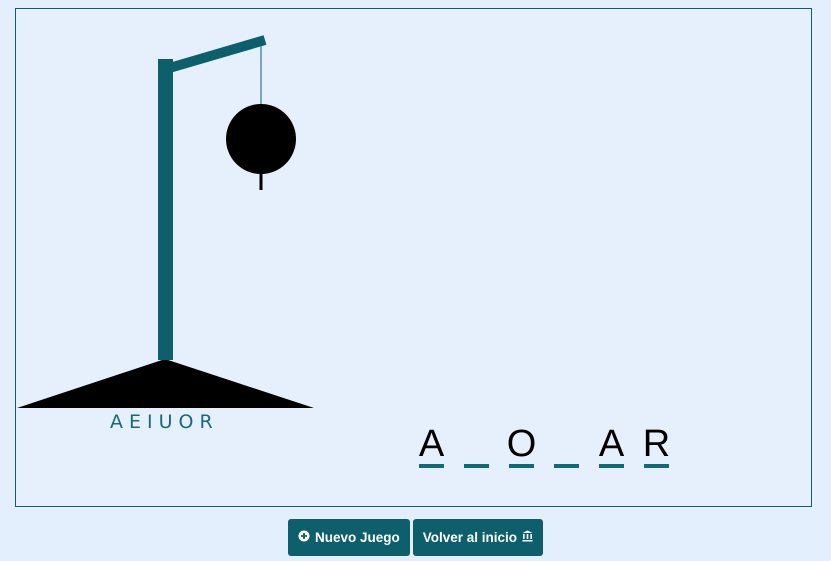  I want to click on back-home-button: Volver al inicio, so click(478, 537).